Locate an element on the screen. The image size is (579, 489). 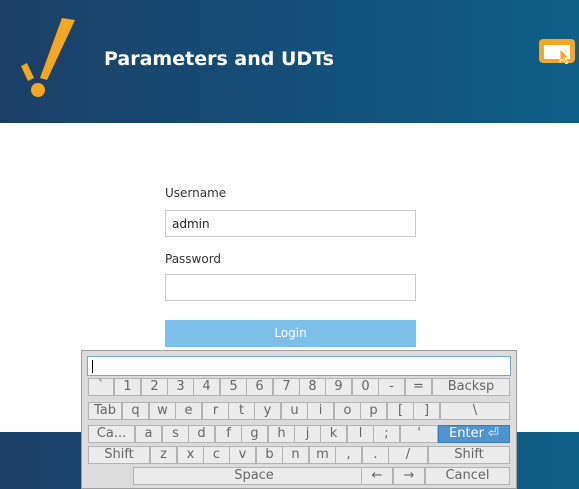
key-p: p is located at coordinates (373, 411).